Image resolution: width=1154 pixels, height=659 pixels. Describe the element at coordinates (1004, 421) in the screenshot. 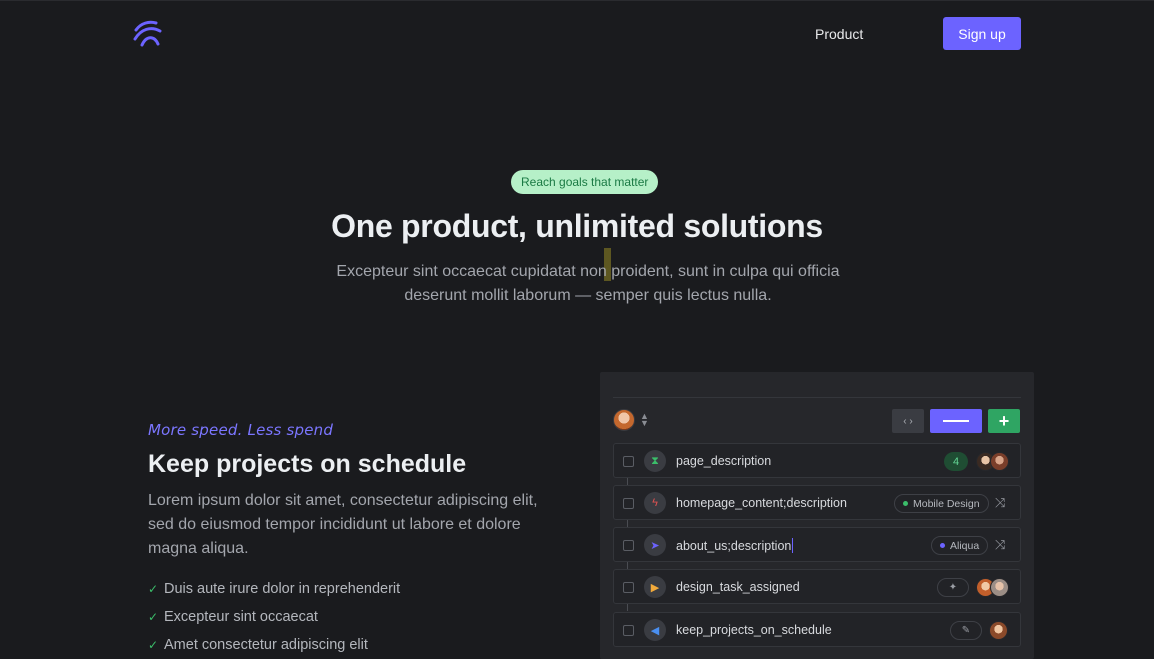

I see `add-button: +` at that location.